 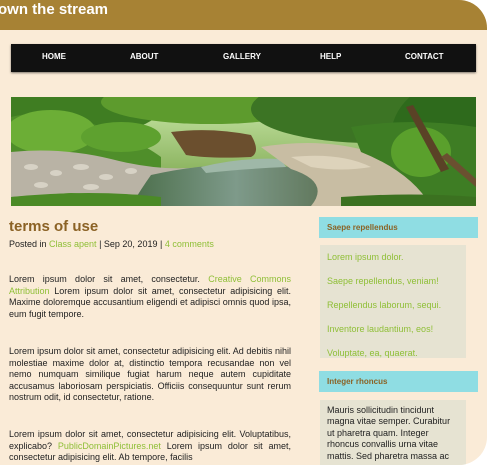 What do you see at coordinates (398, 381) in the screenshot?
I see `widget-title-integer: Integer rhoncus` at bounding box center [398, 381].